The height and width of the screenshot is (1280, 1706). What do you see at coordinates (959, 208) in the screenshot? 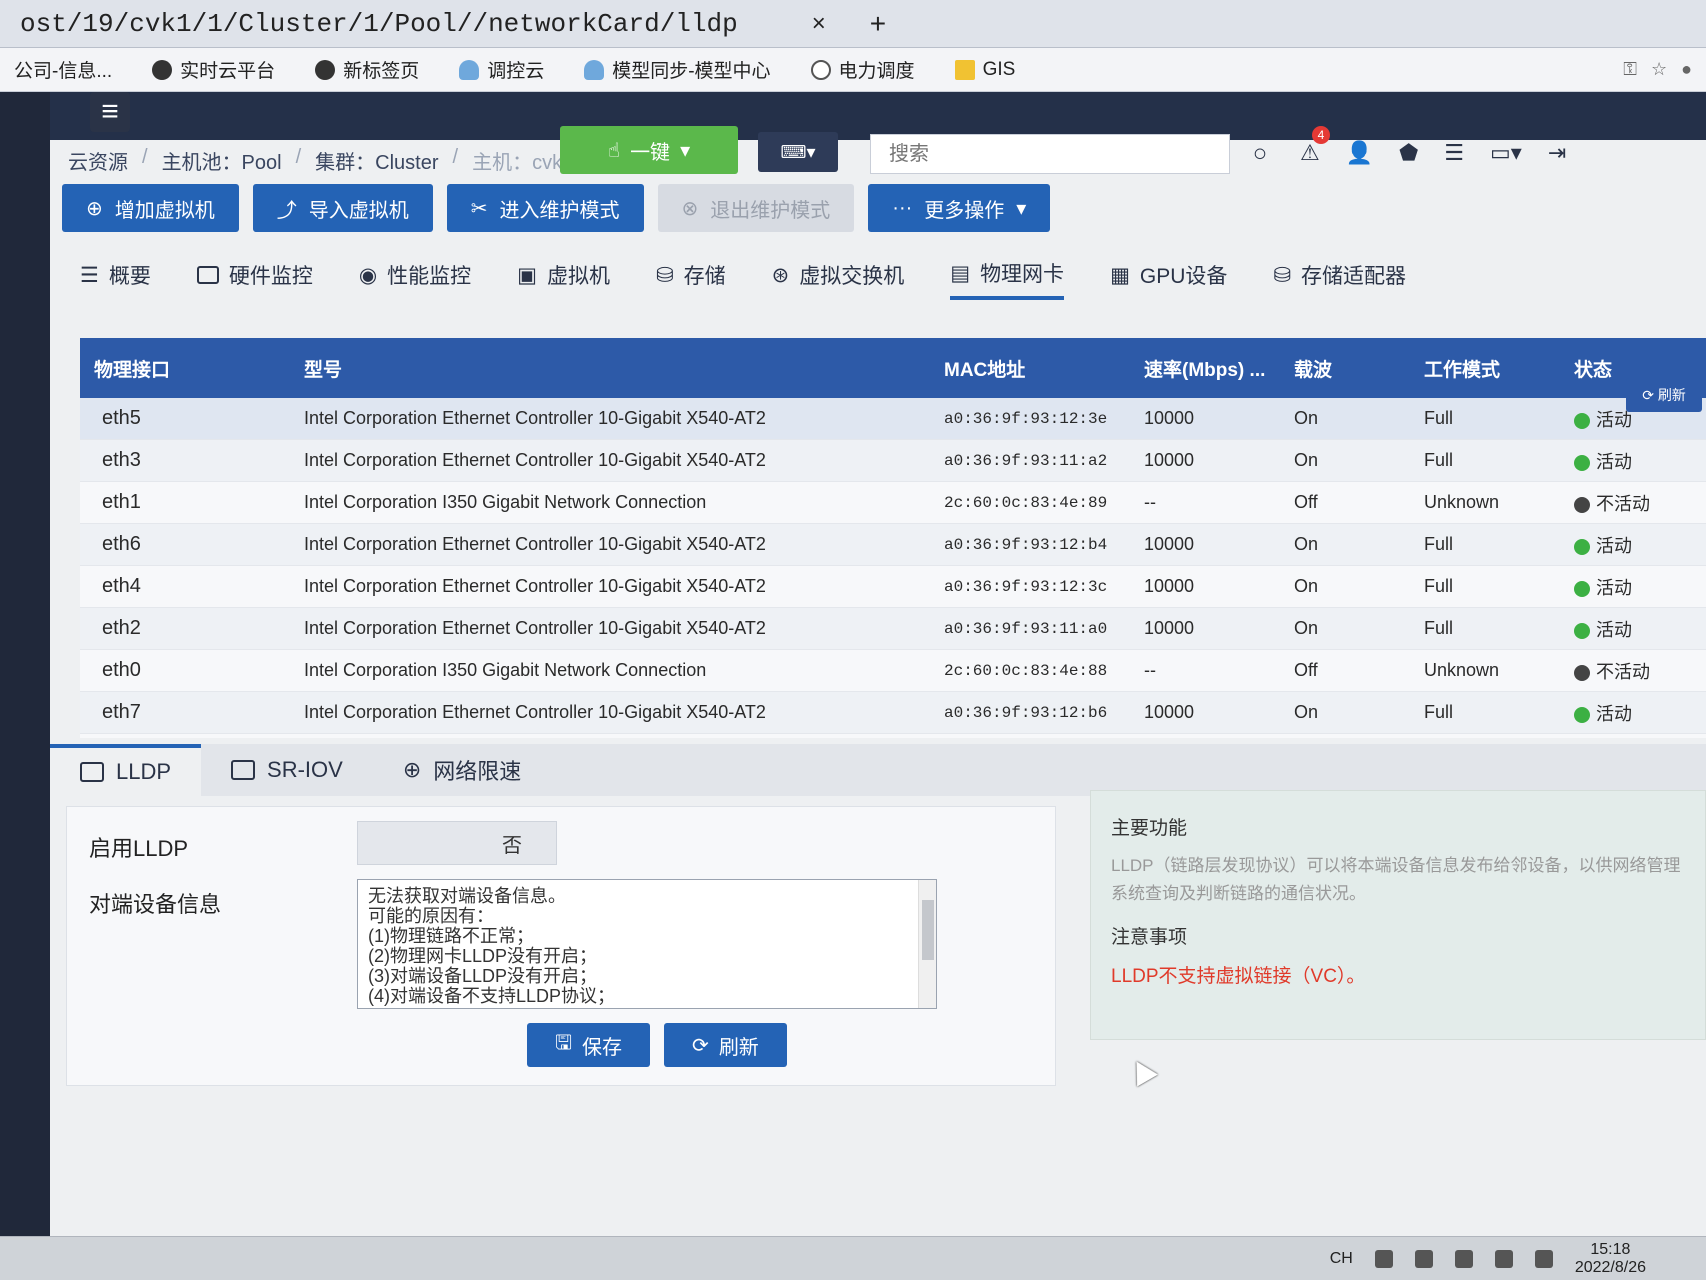
I see `more-operations-button: ··· 更多操作 ▾` at bounding box center [959, 208].